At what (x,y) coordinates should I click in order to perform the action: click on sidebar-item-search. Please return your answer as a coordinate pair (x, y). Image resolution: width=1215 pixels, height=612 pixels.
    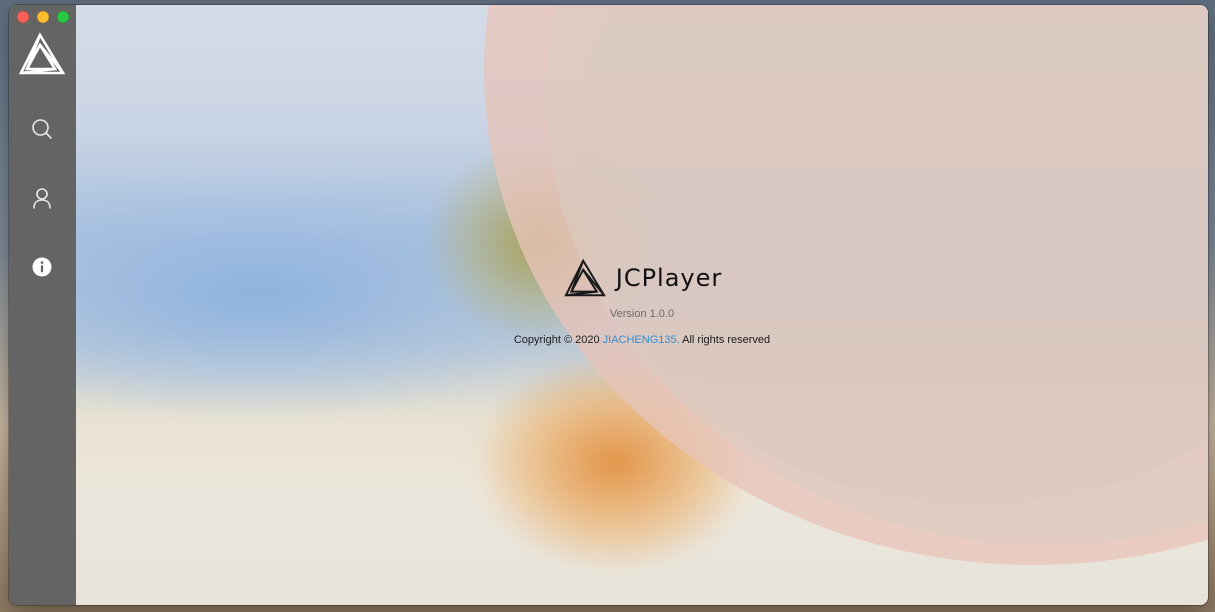
    Looking at the image, I should click on (42, 129).